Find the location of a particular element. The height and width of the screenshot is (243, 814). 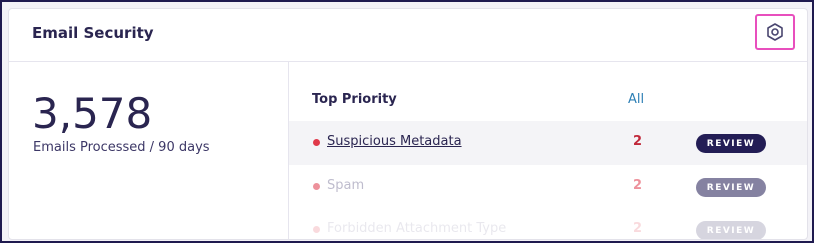

priority-row-link: Spam is located at coordinates (345, 185).